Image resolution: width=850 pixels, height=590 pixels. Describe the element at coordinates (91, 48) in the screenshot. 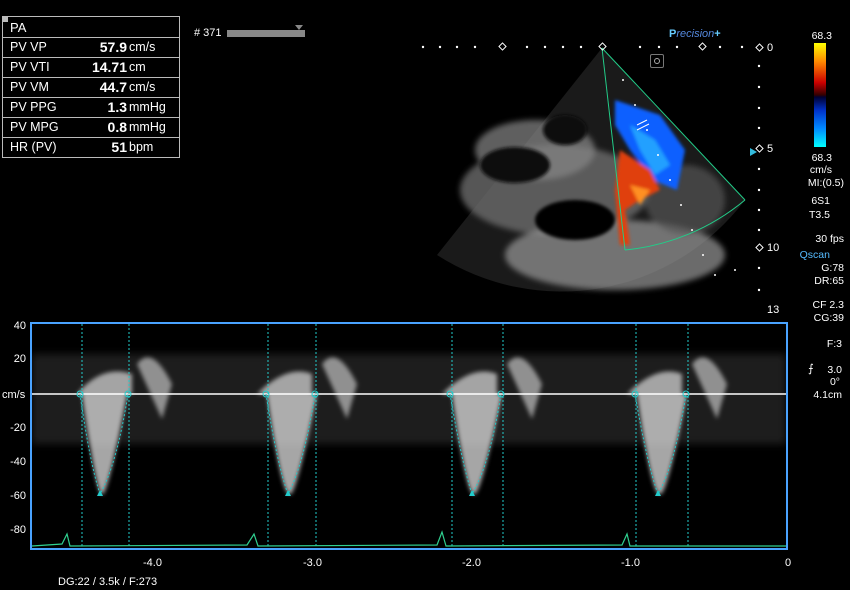

I see `measurement-row: PV VP 57.9 cm/s` at that location.